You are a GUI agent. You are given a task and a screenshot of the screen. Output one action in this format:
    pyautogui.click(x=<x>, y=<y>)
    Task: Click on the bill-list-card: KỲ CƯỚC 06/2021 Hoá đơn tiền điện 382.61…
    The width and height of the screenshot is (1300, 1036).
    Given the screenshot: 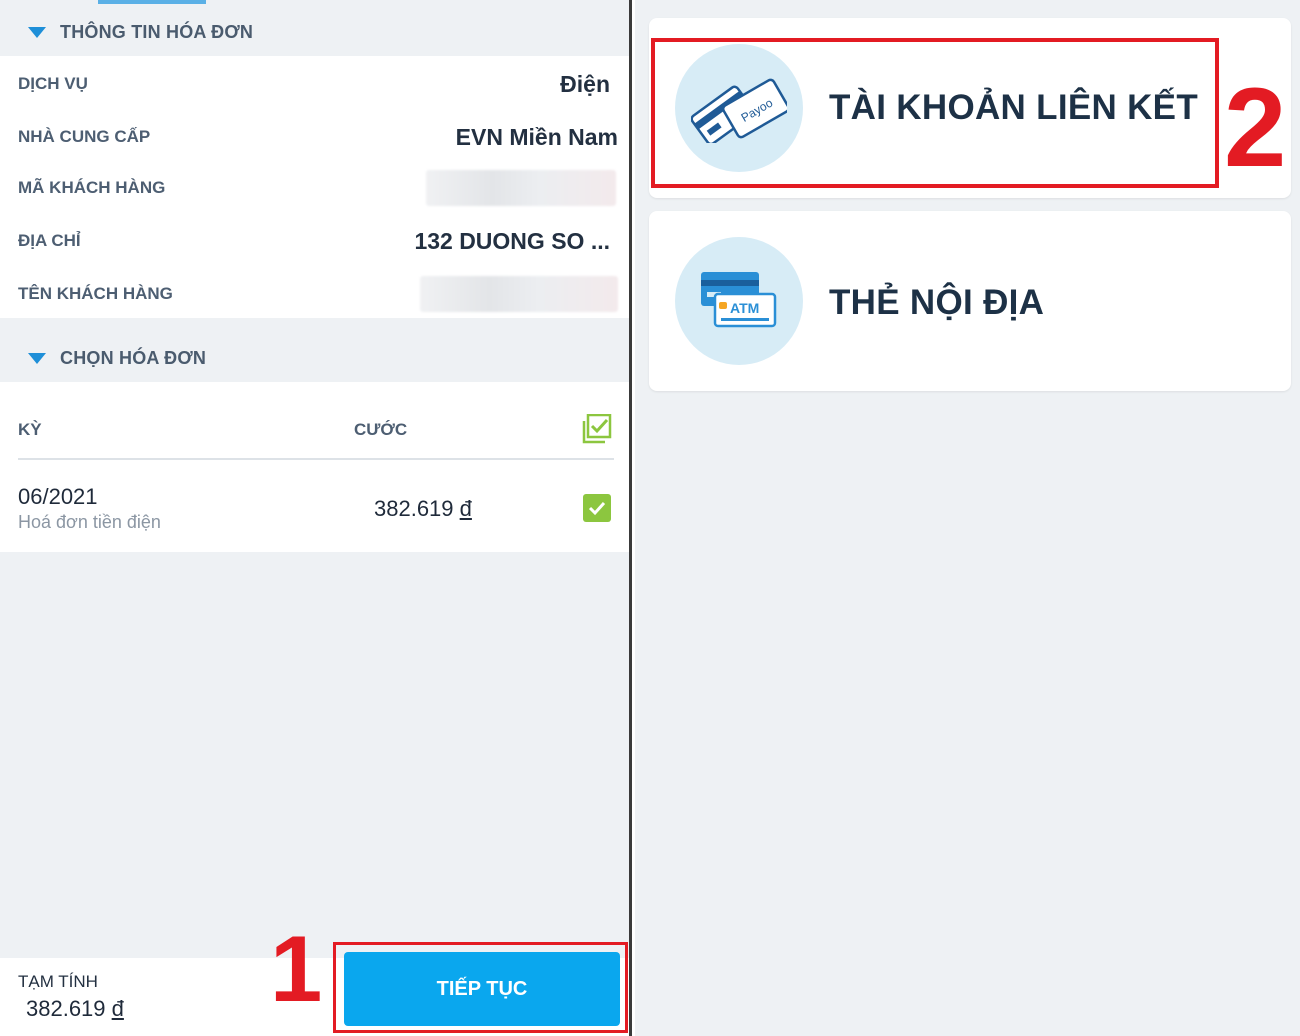 What is the action you would take?
    pyautogui.click(x=314, y=467)
    